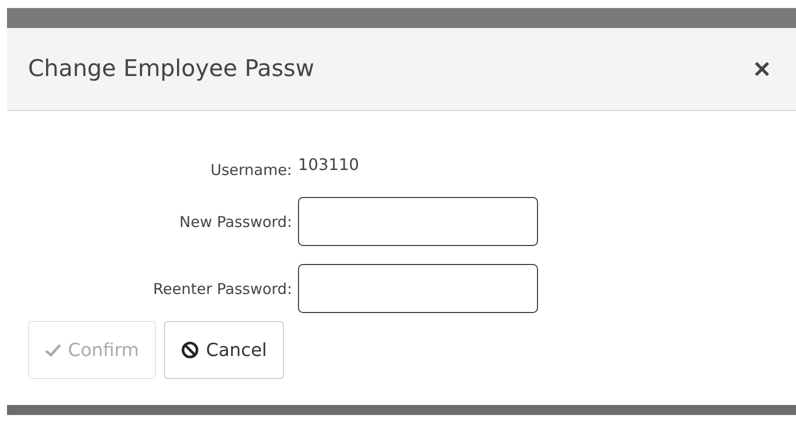  Describe the element at coordinates (189, 350) in the screenshot. I see `prohibited-icon` at that location.